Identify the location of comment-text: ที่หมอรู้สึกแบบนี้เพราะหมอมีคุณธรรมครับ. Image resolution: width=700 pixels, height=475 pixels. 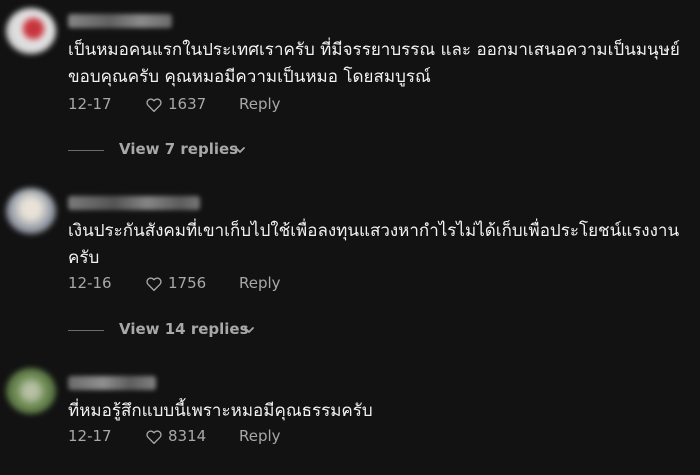
(220, 411).